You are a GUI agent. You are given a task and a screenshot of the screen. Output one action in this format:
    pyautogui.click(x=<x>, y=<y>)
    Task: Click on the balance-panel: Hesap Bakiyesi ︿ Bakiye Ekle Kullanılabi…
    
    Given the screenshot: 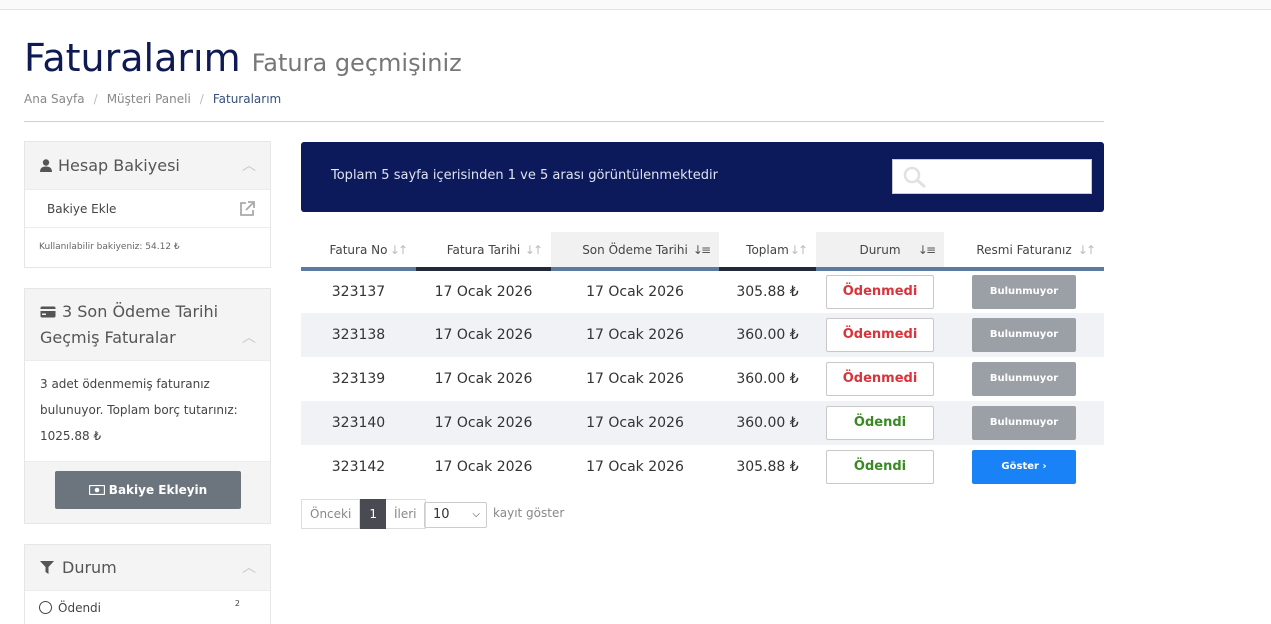 What is the action you would take?
    pyautogui.click(x=147, y=204)
    